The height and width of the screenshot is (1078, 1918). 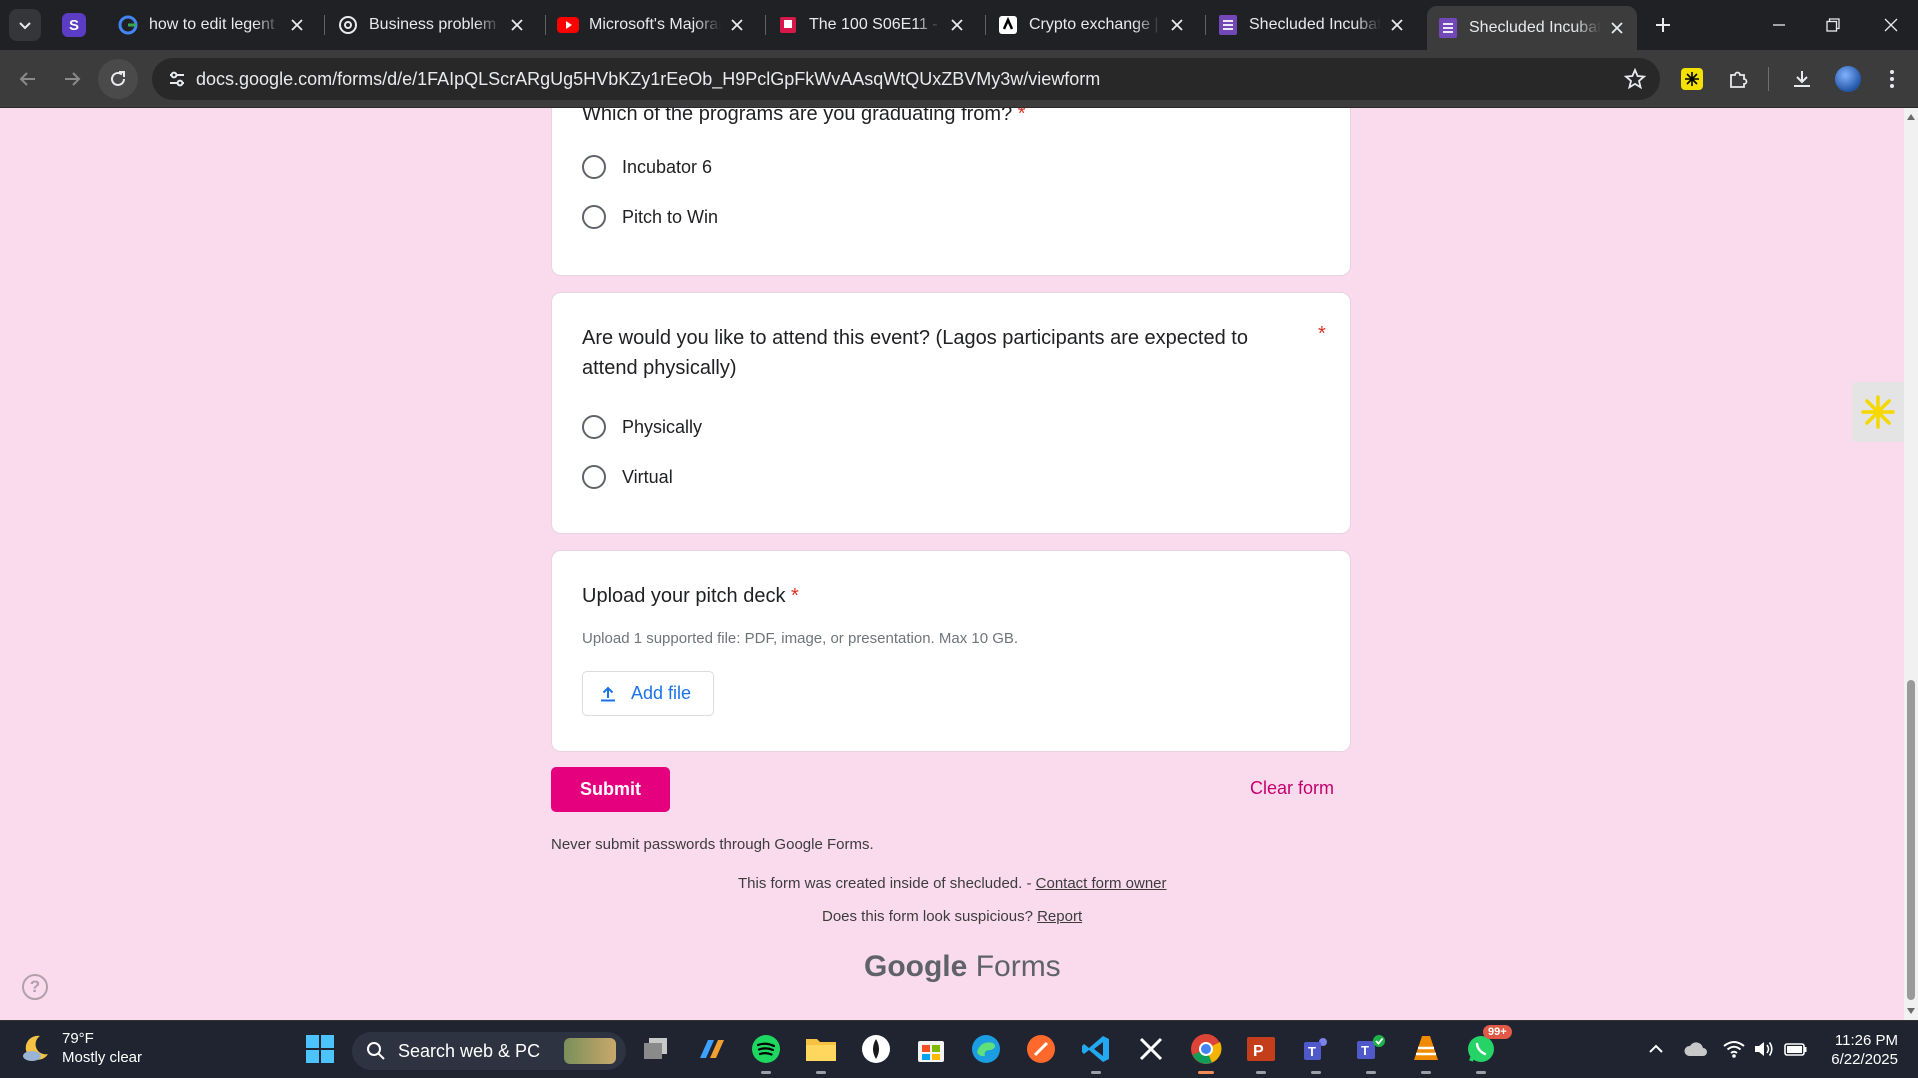 What do you see at coordinates (1833, 25) in the screenshot?
I see `restore-button` at bounding box center [1833, 25].